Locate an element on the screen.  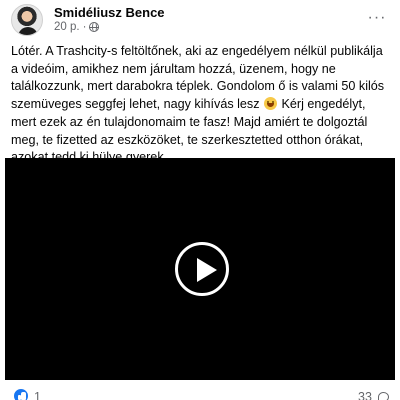
author-avatar is located at coordinates (27, 20).